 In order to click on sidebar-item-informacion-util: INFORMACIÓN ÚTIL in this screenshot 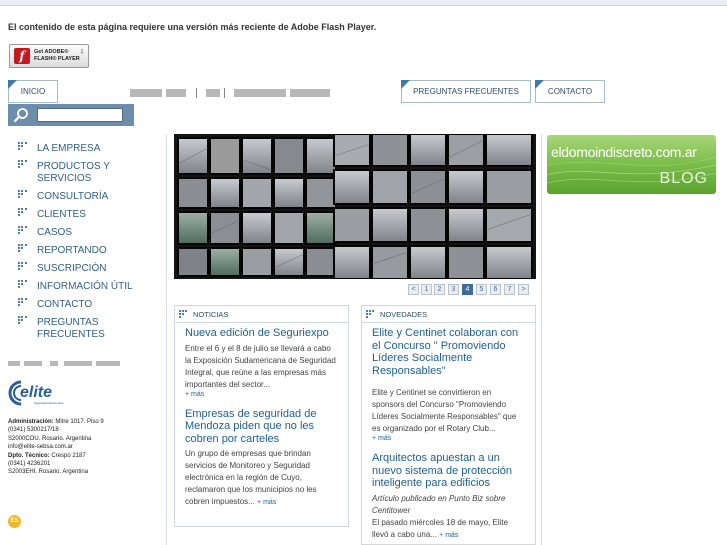, I will do `click(83, 286)`.